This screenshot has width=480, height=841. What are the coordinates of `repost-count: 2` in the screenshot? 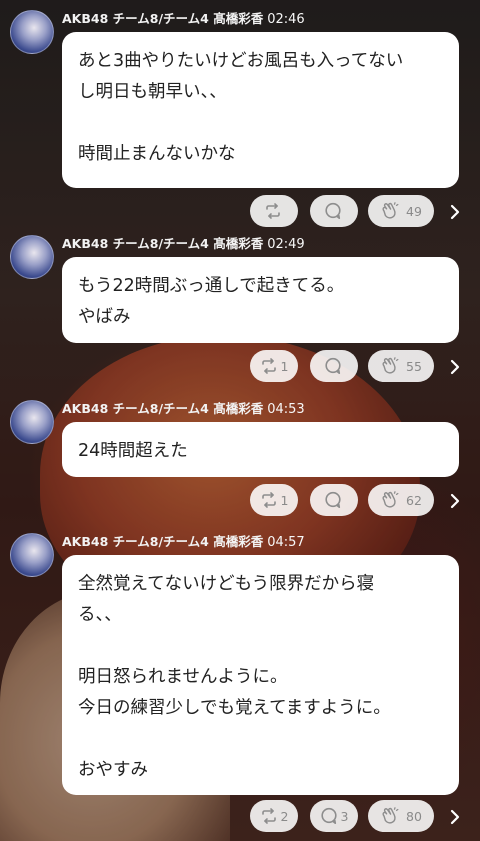 It's located at (284, 816).